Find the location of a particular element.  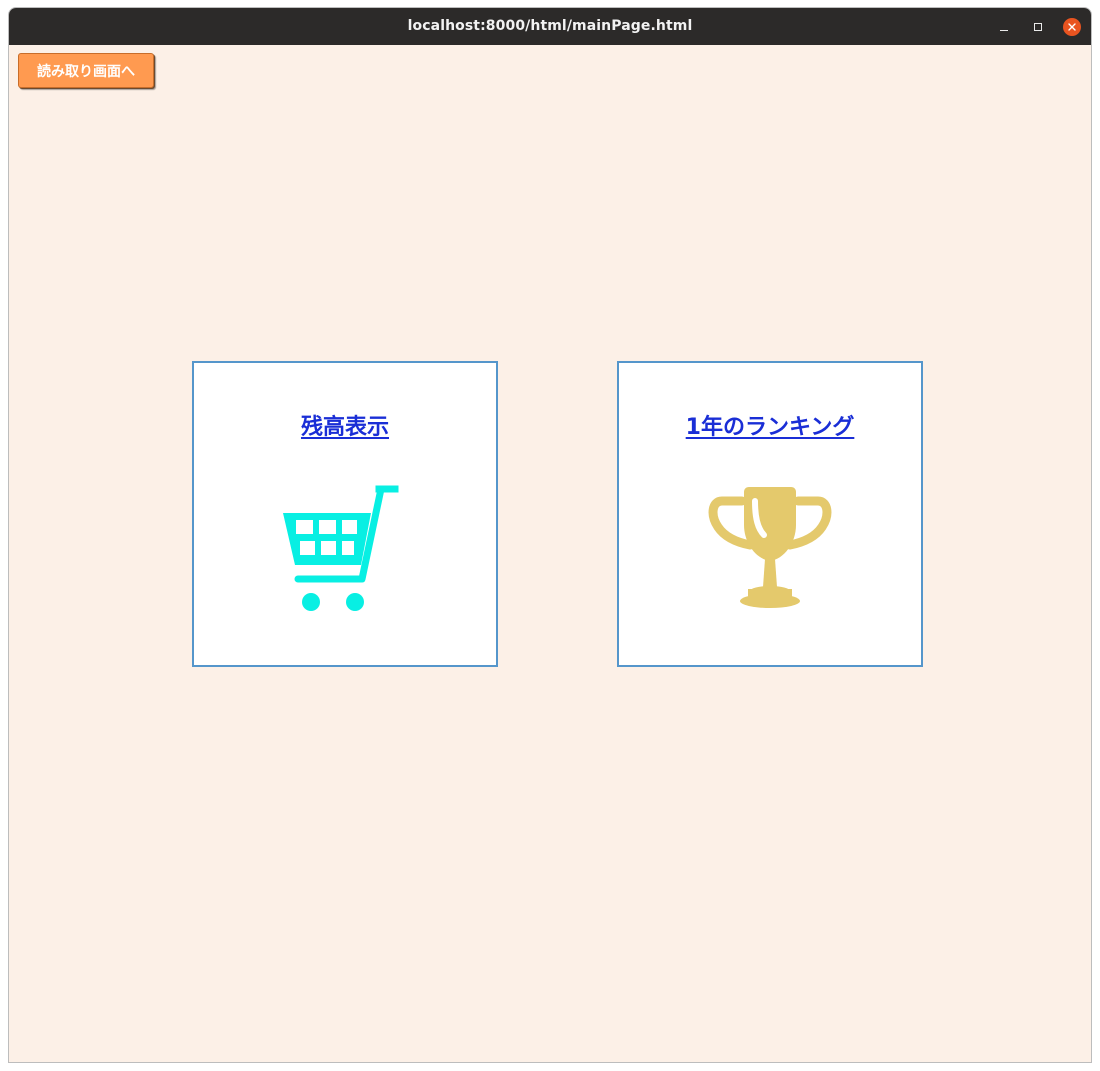

minimize-button is located at coordinates (1004, 26).